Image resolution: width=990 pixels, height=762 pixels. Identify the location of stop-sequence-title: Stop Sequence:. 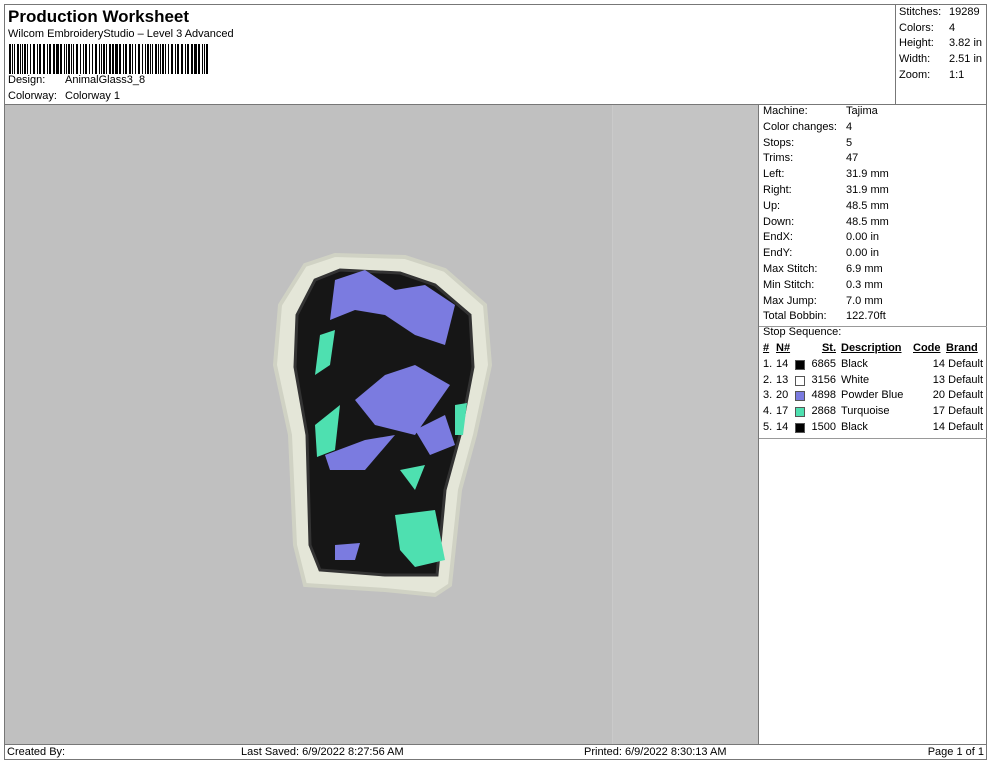
(802, 332).